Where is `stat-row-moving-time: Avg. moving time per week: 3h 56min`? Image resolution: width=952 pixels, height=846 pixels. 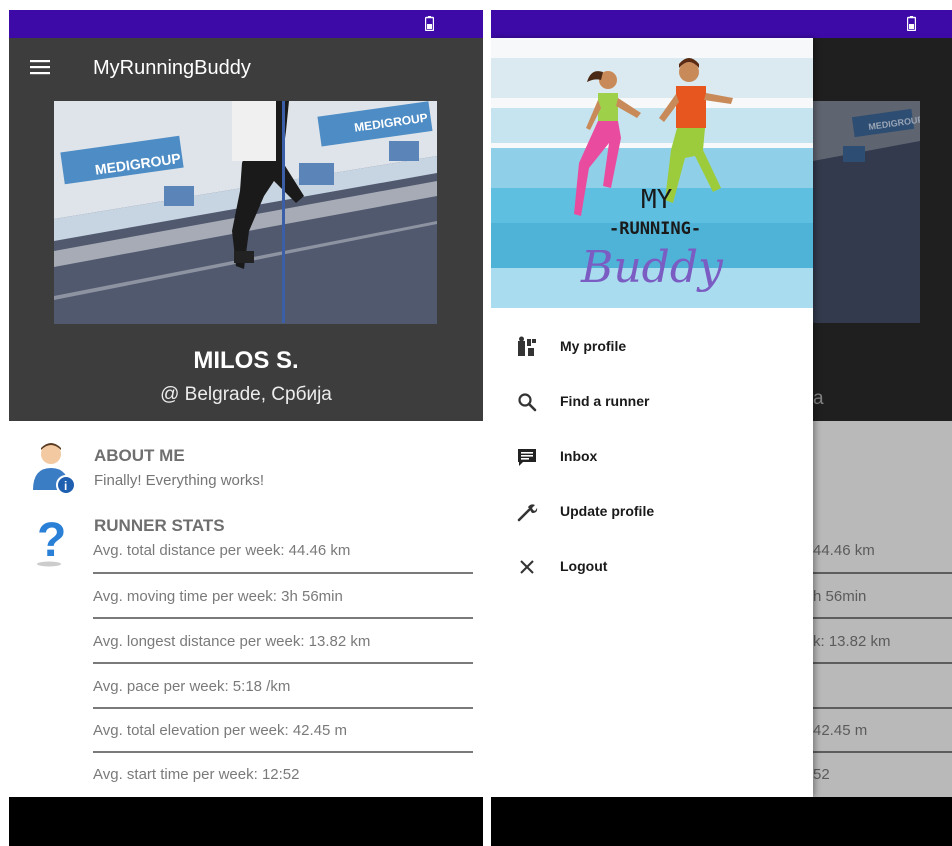 stat-row-moving-time: Avg. moving time per week: 3h 56min is located at coordinates (218, 596).